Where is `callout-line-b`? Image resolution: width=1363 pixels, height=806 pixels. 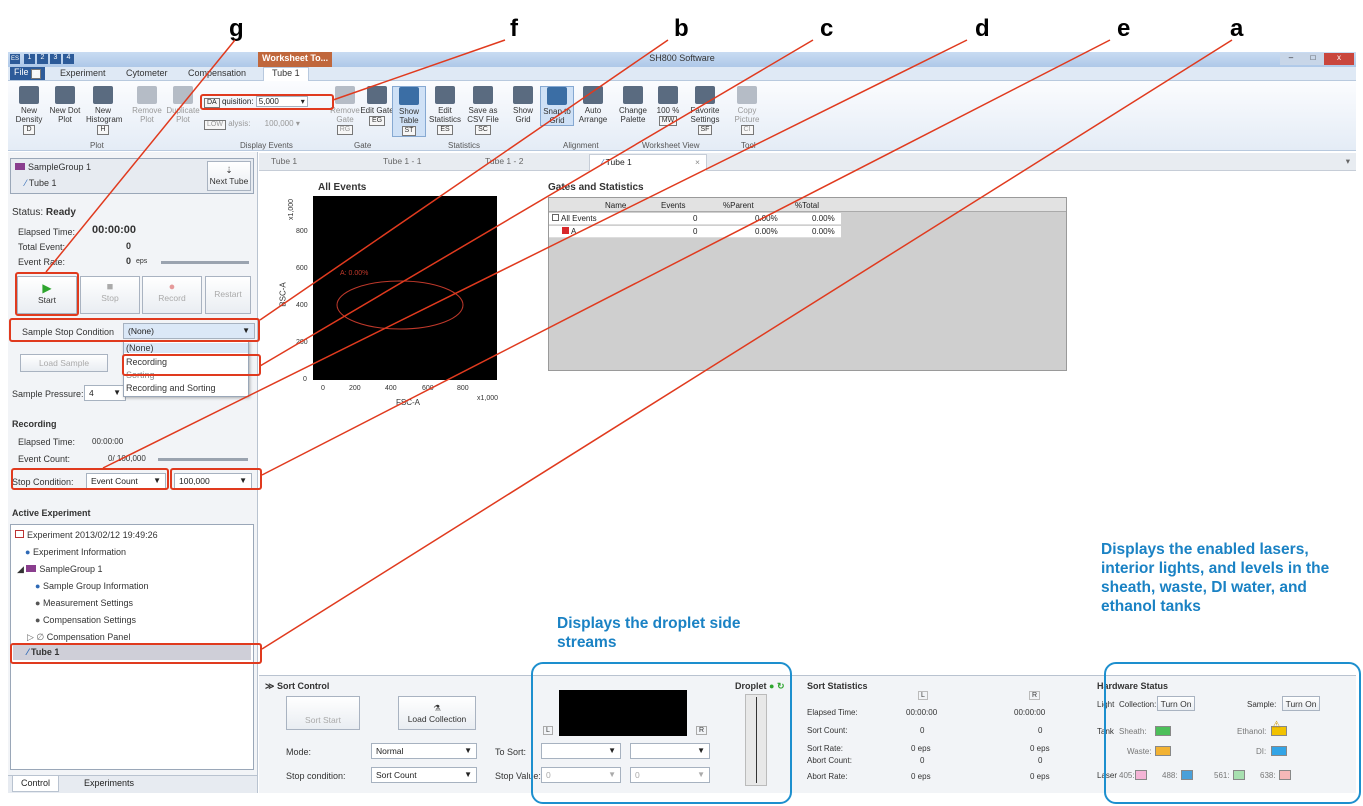
callout-line-b is located at coordinates (464, 180).